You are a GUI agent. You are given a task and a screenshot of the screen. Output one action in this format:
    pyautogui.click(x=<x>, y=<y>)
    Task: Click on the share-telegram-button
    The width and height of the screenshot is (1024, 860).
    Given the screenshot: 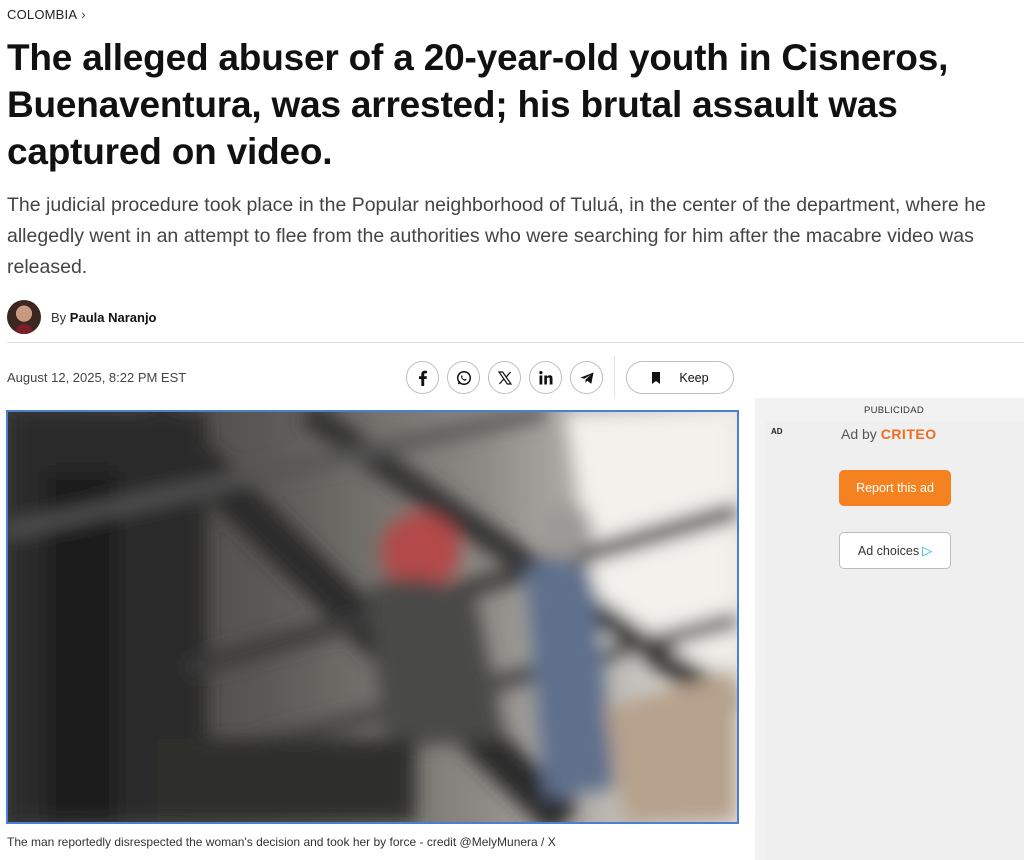 What is the action you would take?
    pyautogui.click(x=586, y=377)
    